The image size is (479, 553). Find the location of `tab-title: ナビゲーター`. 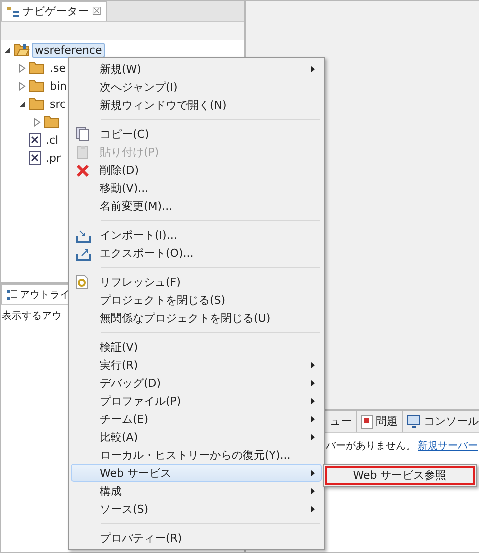

tab-title: ナビゲーター is located at coordinates (56, 11).